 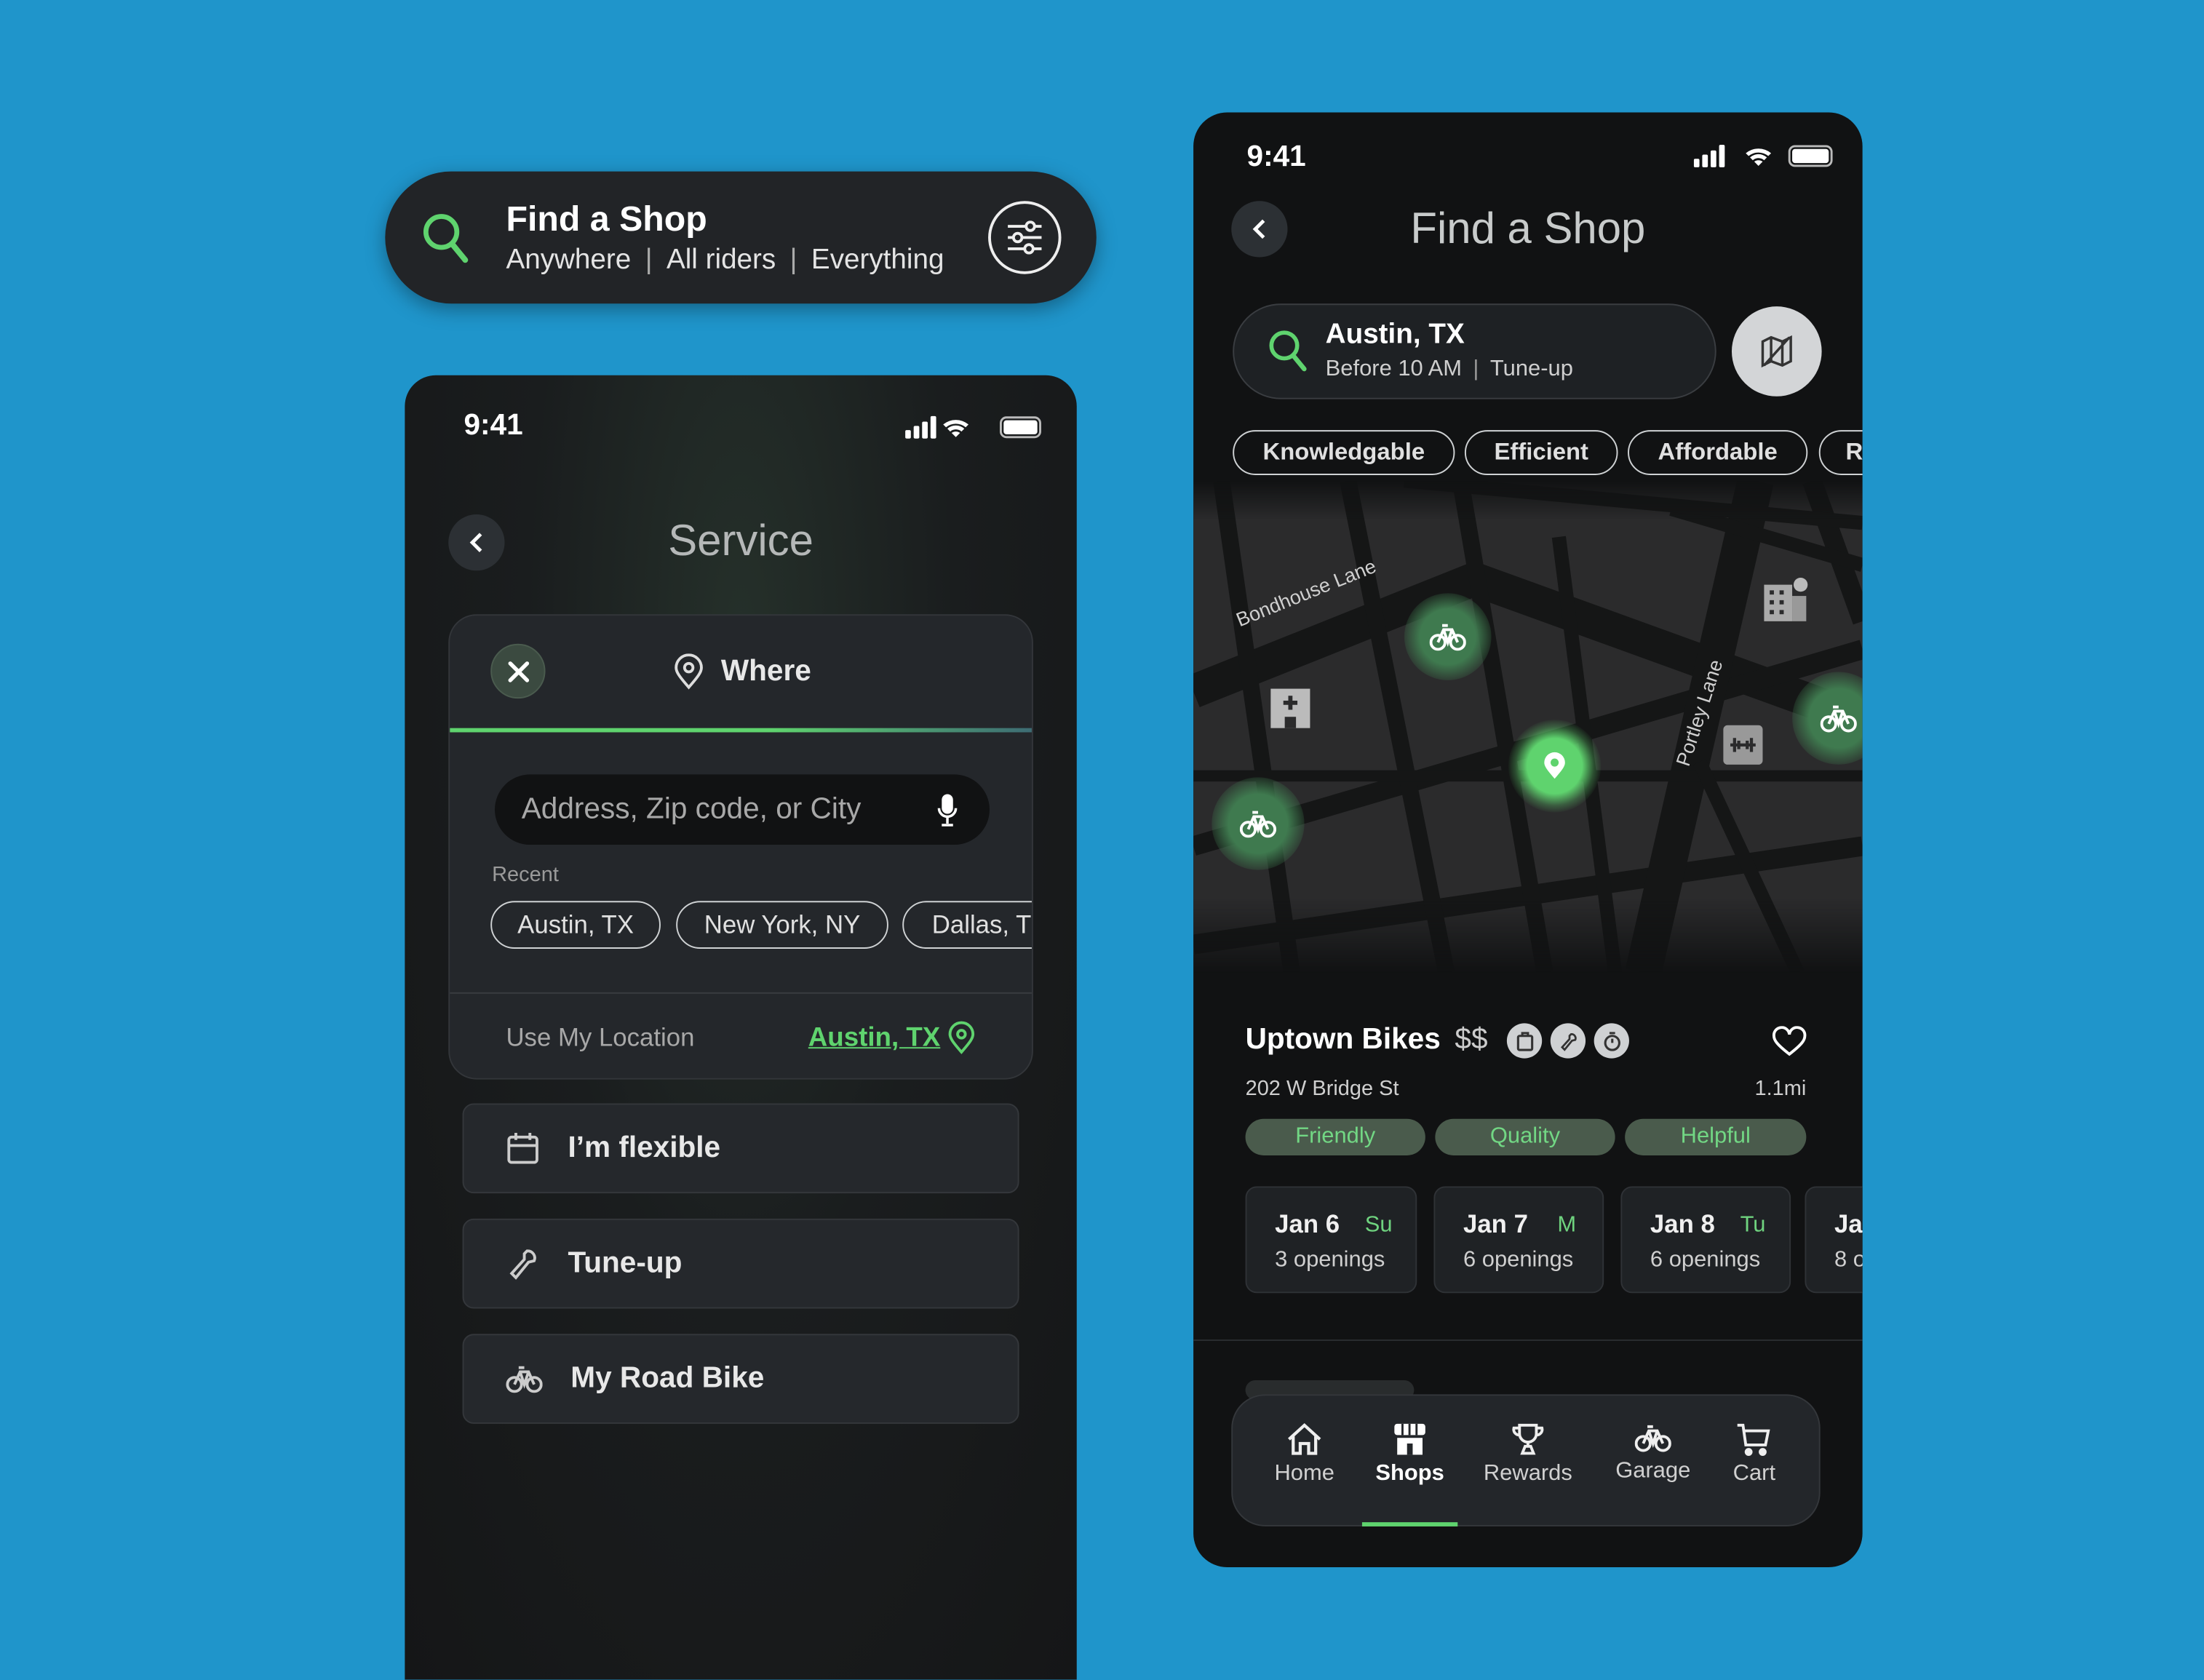 I want to click on nav-home: Home, so click(x=1304, y=1454).